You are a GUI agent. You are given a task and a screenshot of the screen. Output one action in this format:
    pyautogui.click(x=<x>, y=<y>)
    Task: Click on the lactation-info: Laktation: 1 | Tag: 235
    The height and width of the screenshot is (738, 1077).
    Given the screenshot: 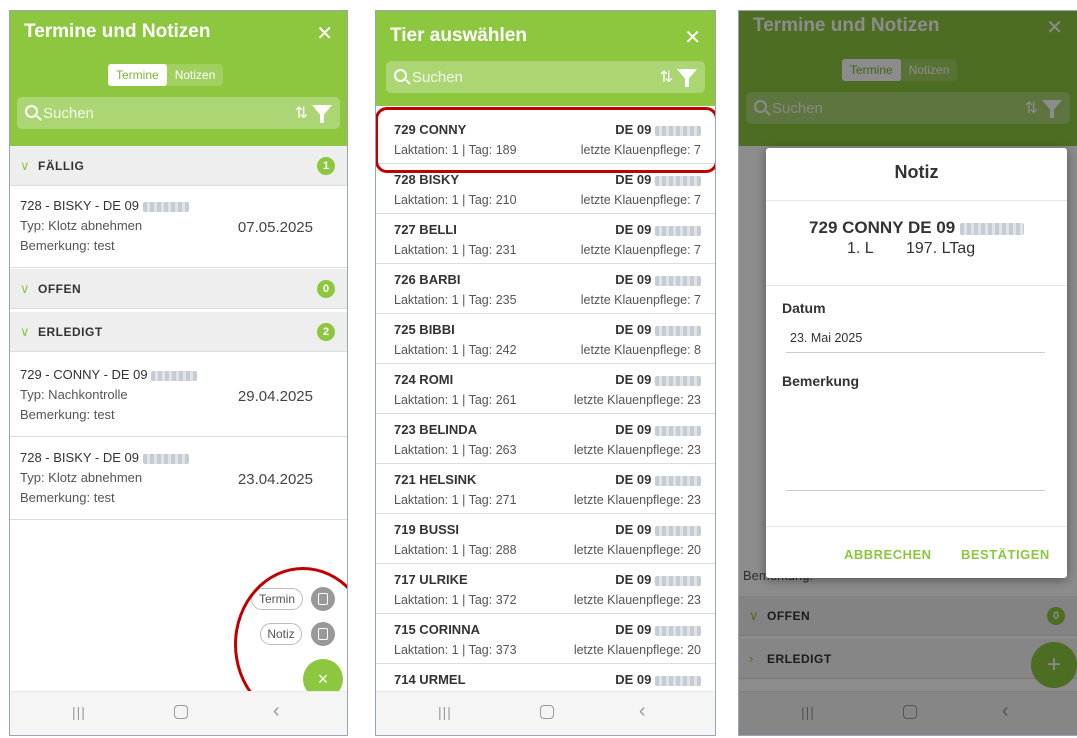 What is the action you would take?
    pyautogui.click(x=455, y=300)
    